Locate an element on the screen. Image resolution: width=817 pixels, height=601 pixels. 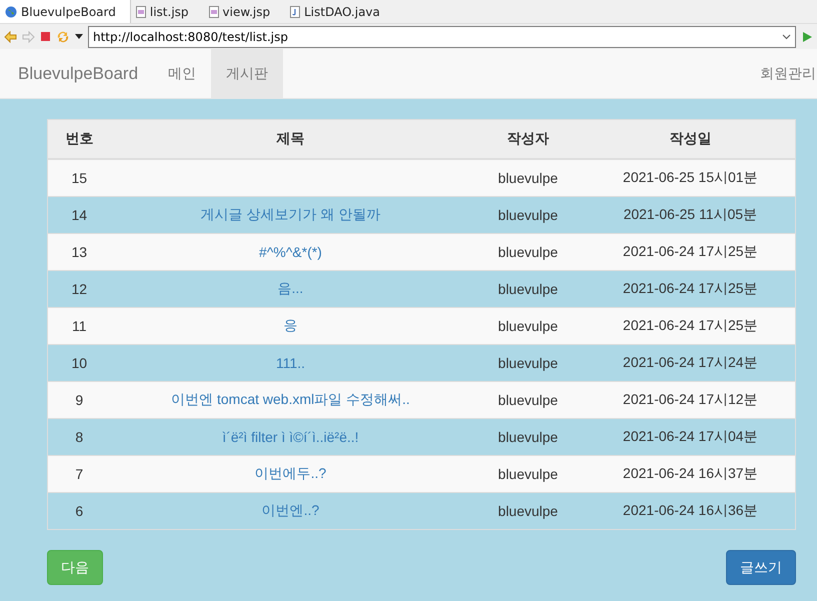
column-header: 작성자 is located at coordinates (528, 139).